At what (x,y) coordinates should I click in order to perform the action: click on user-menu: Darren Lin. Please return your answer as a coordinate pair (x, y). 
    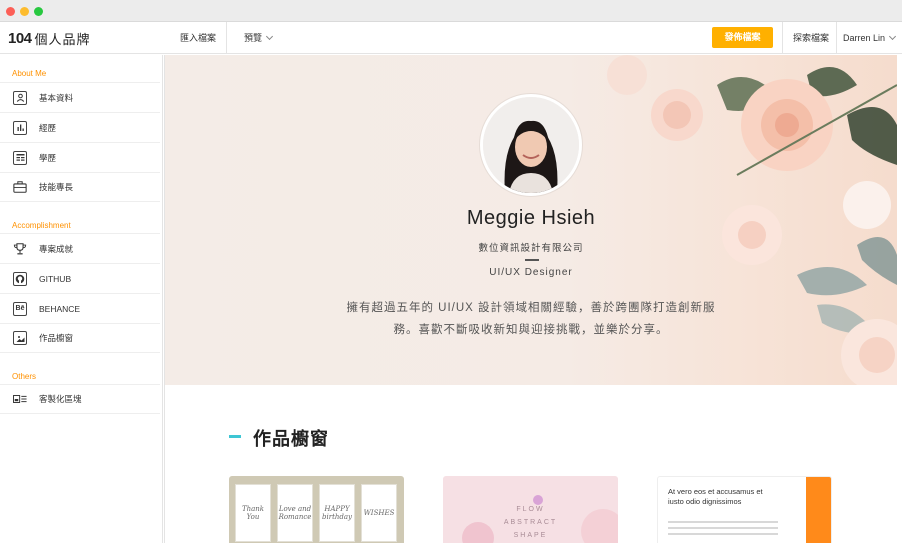
    Looking at the image, I should click on (868, 38).